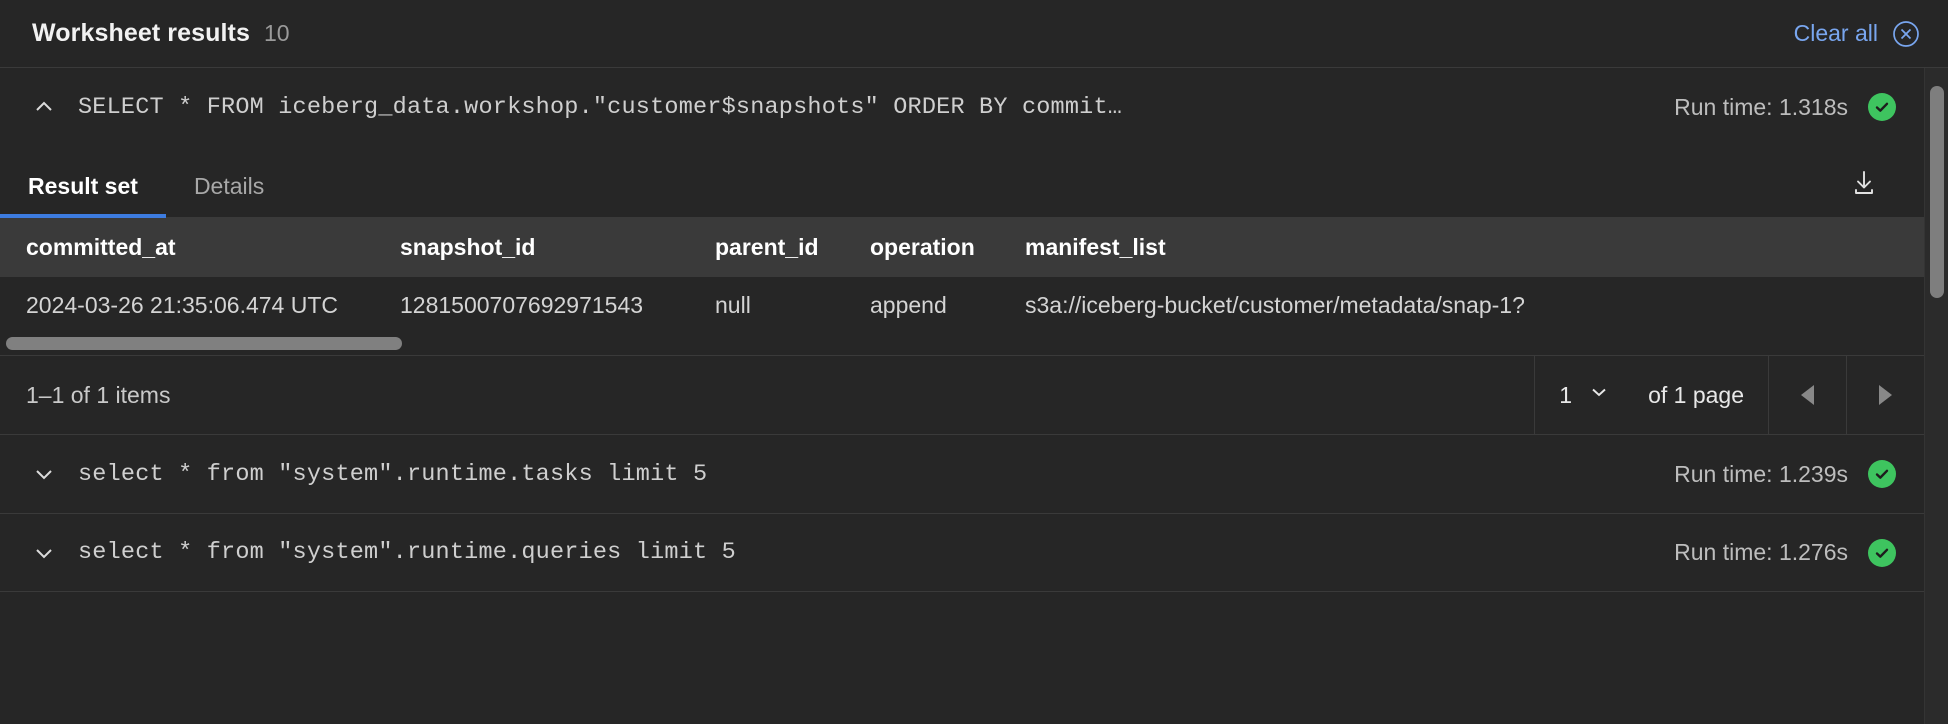 The height and width of the screenshot is (724, 1948). What do you see at coordinates (1906, 34) in the screenshot?
I see `close-circle-icon` at bounding box center [1906, 34].